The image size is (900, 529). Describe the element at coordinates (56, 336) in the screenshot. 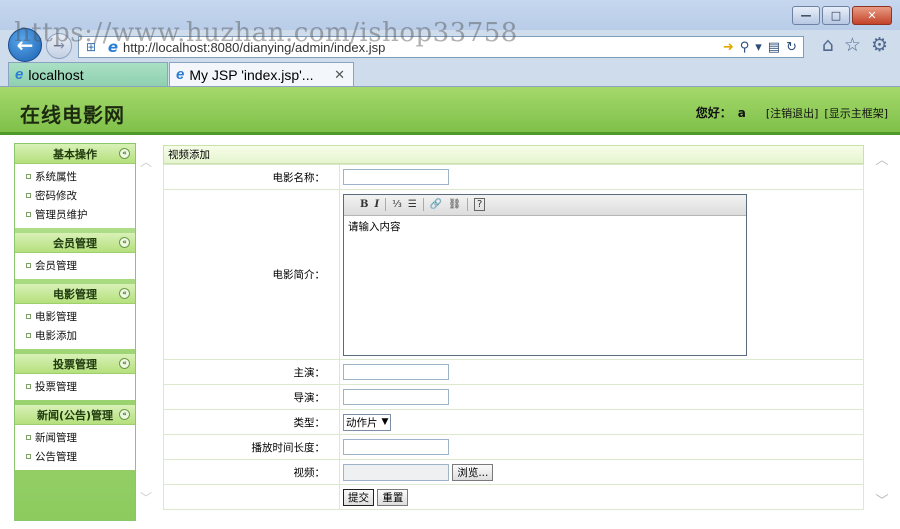

I see `sidebar-item-label: 电影添加` at that location.